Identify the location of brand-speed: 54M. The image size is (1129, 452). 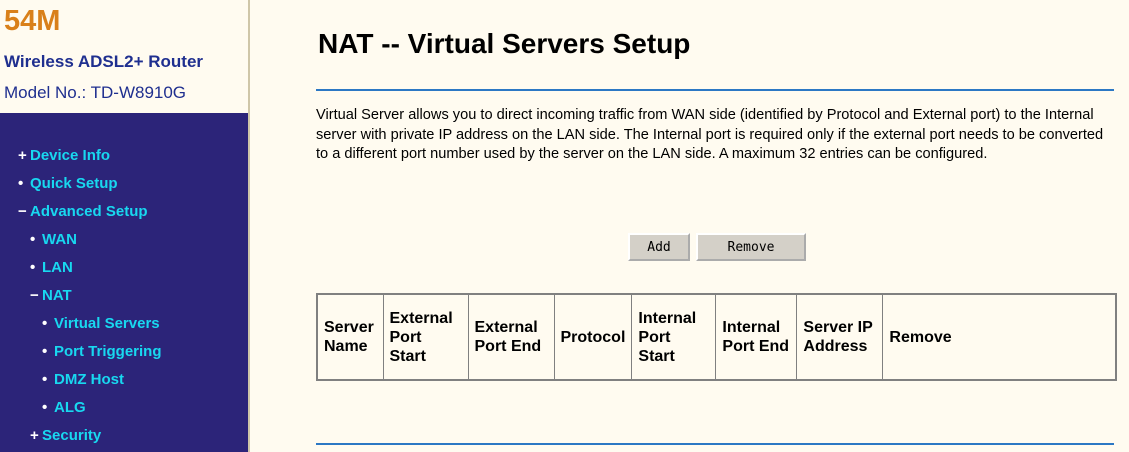
(32, 21).